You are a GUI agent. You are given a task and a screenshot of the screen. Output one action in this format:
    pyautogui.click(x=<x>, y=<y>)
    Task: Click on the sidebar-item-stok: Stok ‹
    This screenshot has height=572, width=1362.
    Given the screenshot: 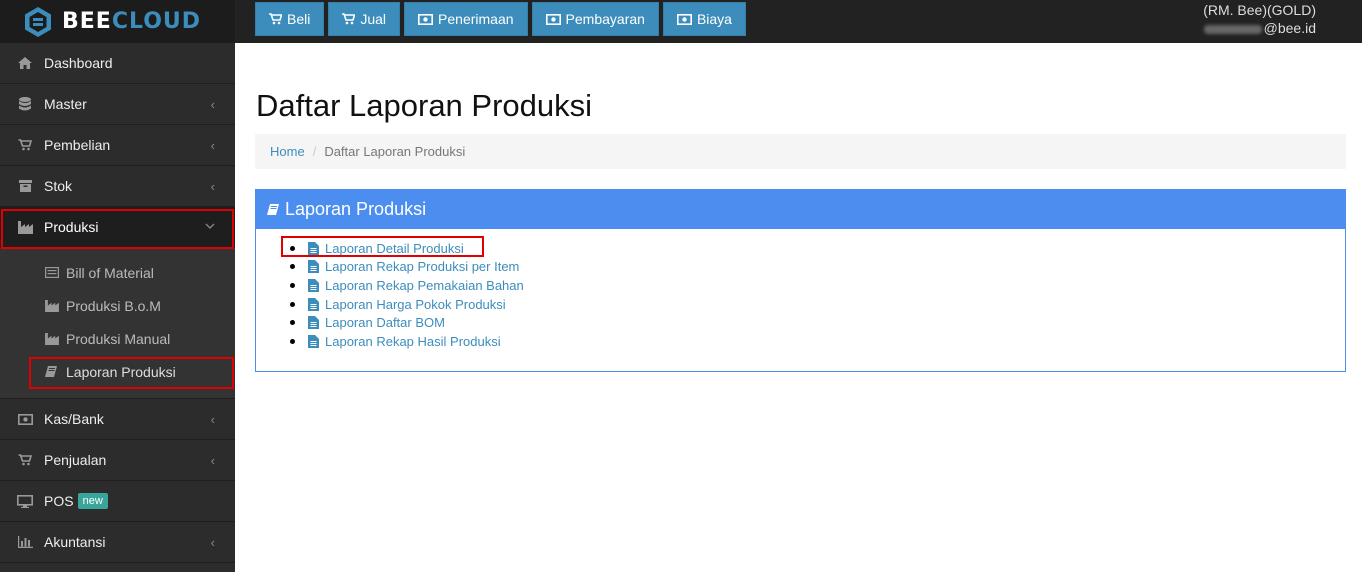 What is the action you would take?
    pyautogui.click(x=117, y=186)
    